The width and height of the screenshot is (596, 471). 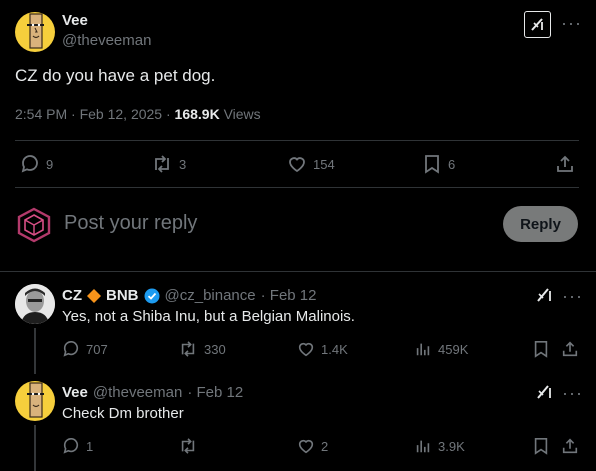 I want to click on cz-portrait, so click(x=35, y=304).